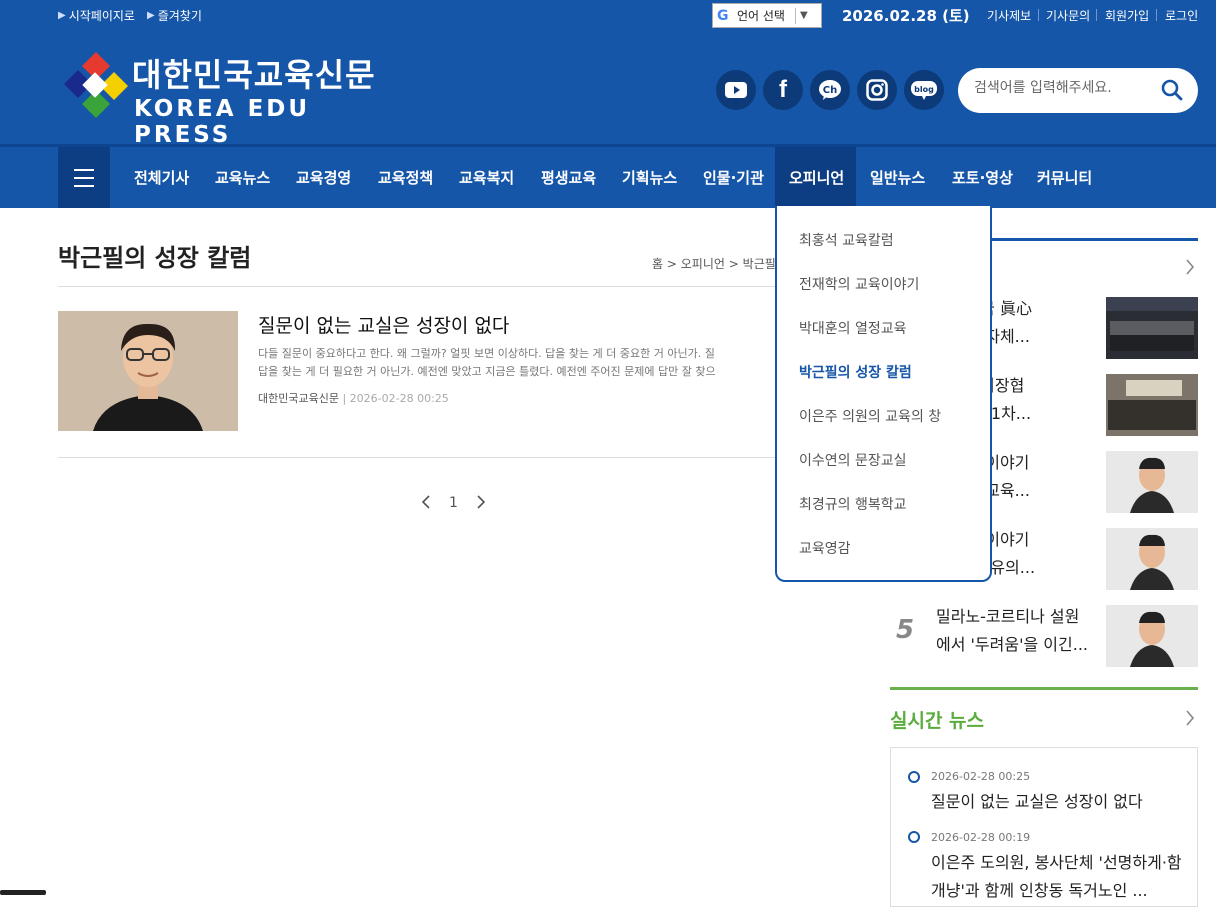 The height and width of the screenshot is (907, 1216). Describe the element at coordinates (1009, 15) in the screenshot. I see `report-link: 기사제보` at that location.